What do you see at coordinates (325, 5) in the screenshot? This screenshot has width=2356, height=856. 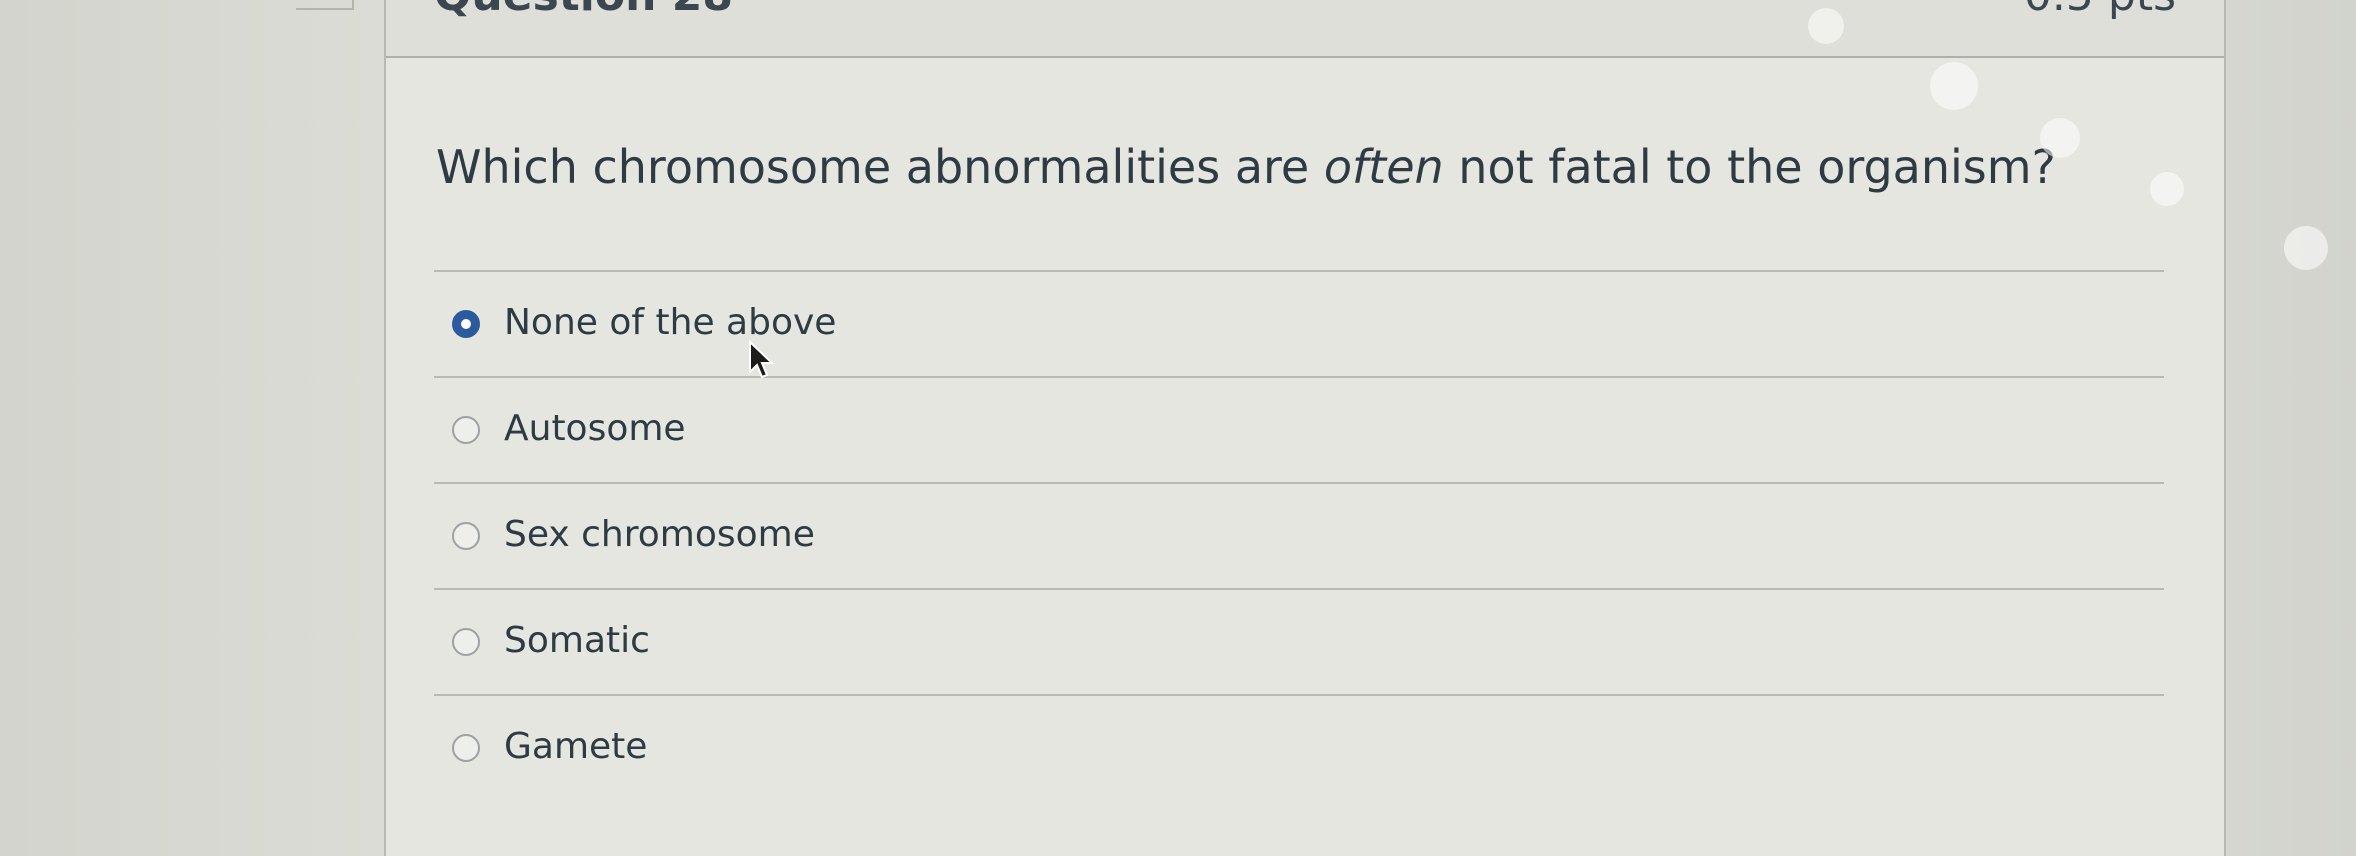 I see `previous-question-tab-edge` at bounding box center [325, 5].